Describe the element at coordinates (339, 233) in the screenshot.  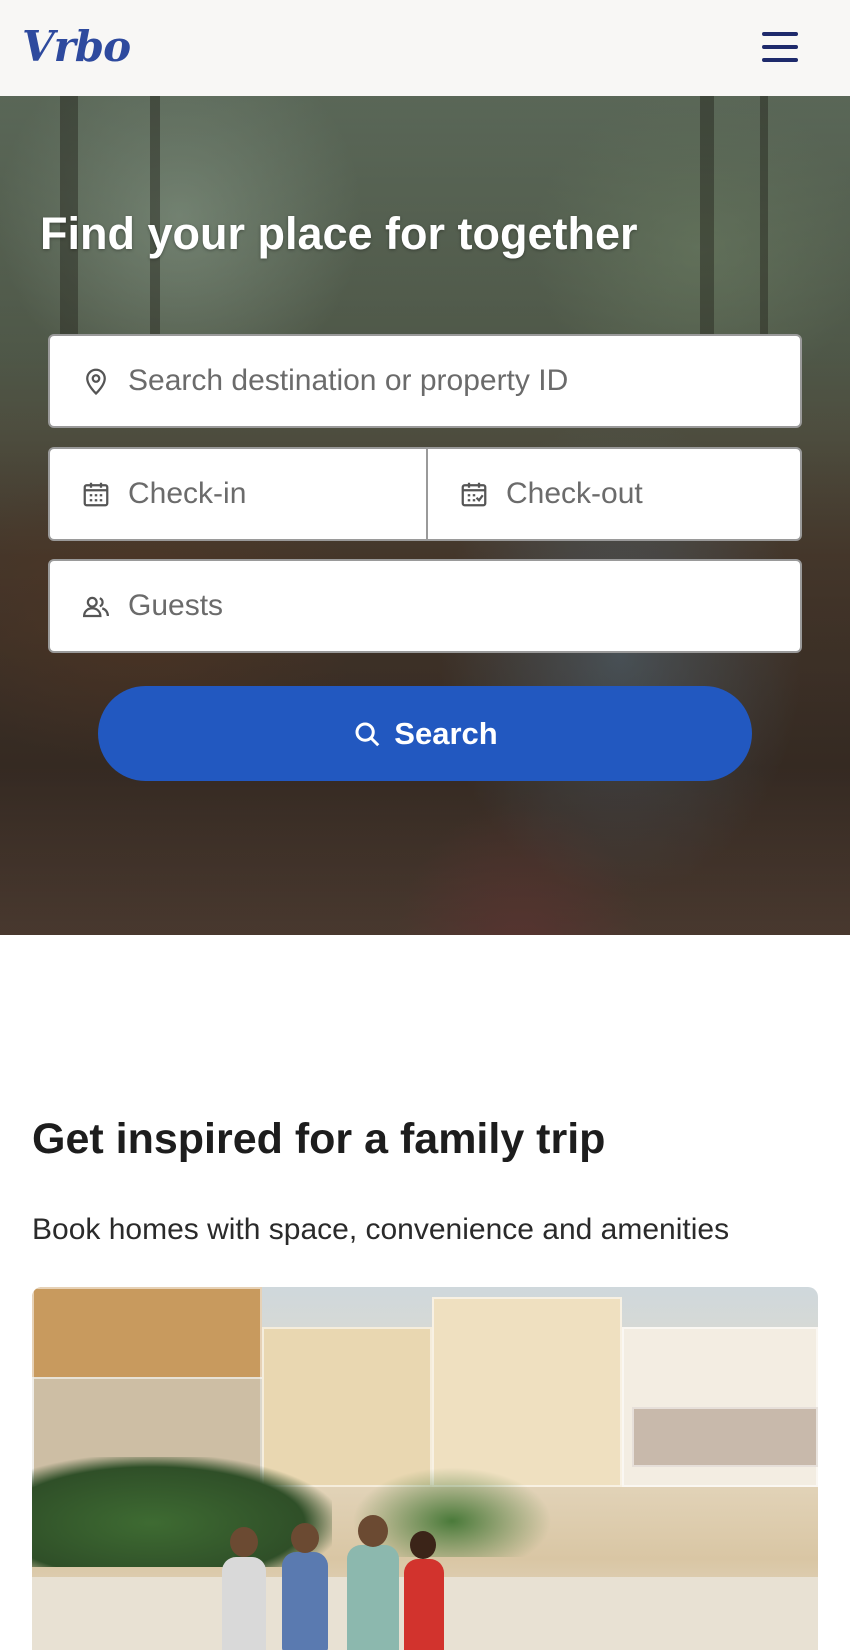
I see `hero-title: Find your place for together` at that location.